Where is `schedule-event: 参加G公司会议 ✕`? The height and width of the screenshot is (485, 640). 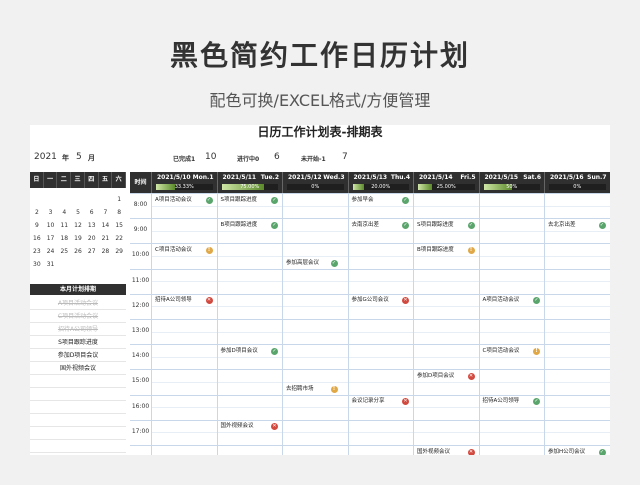
schedule-event: 参加G公司会议 ✕ is located at coordinates (381, 300).